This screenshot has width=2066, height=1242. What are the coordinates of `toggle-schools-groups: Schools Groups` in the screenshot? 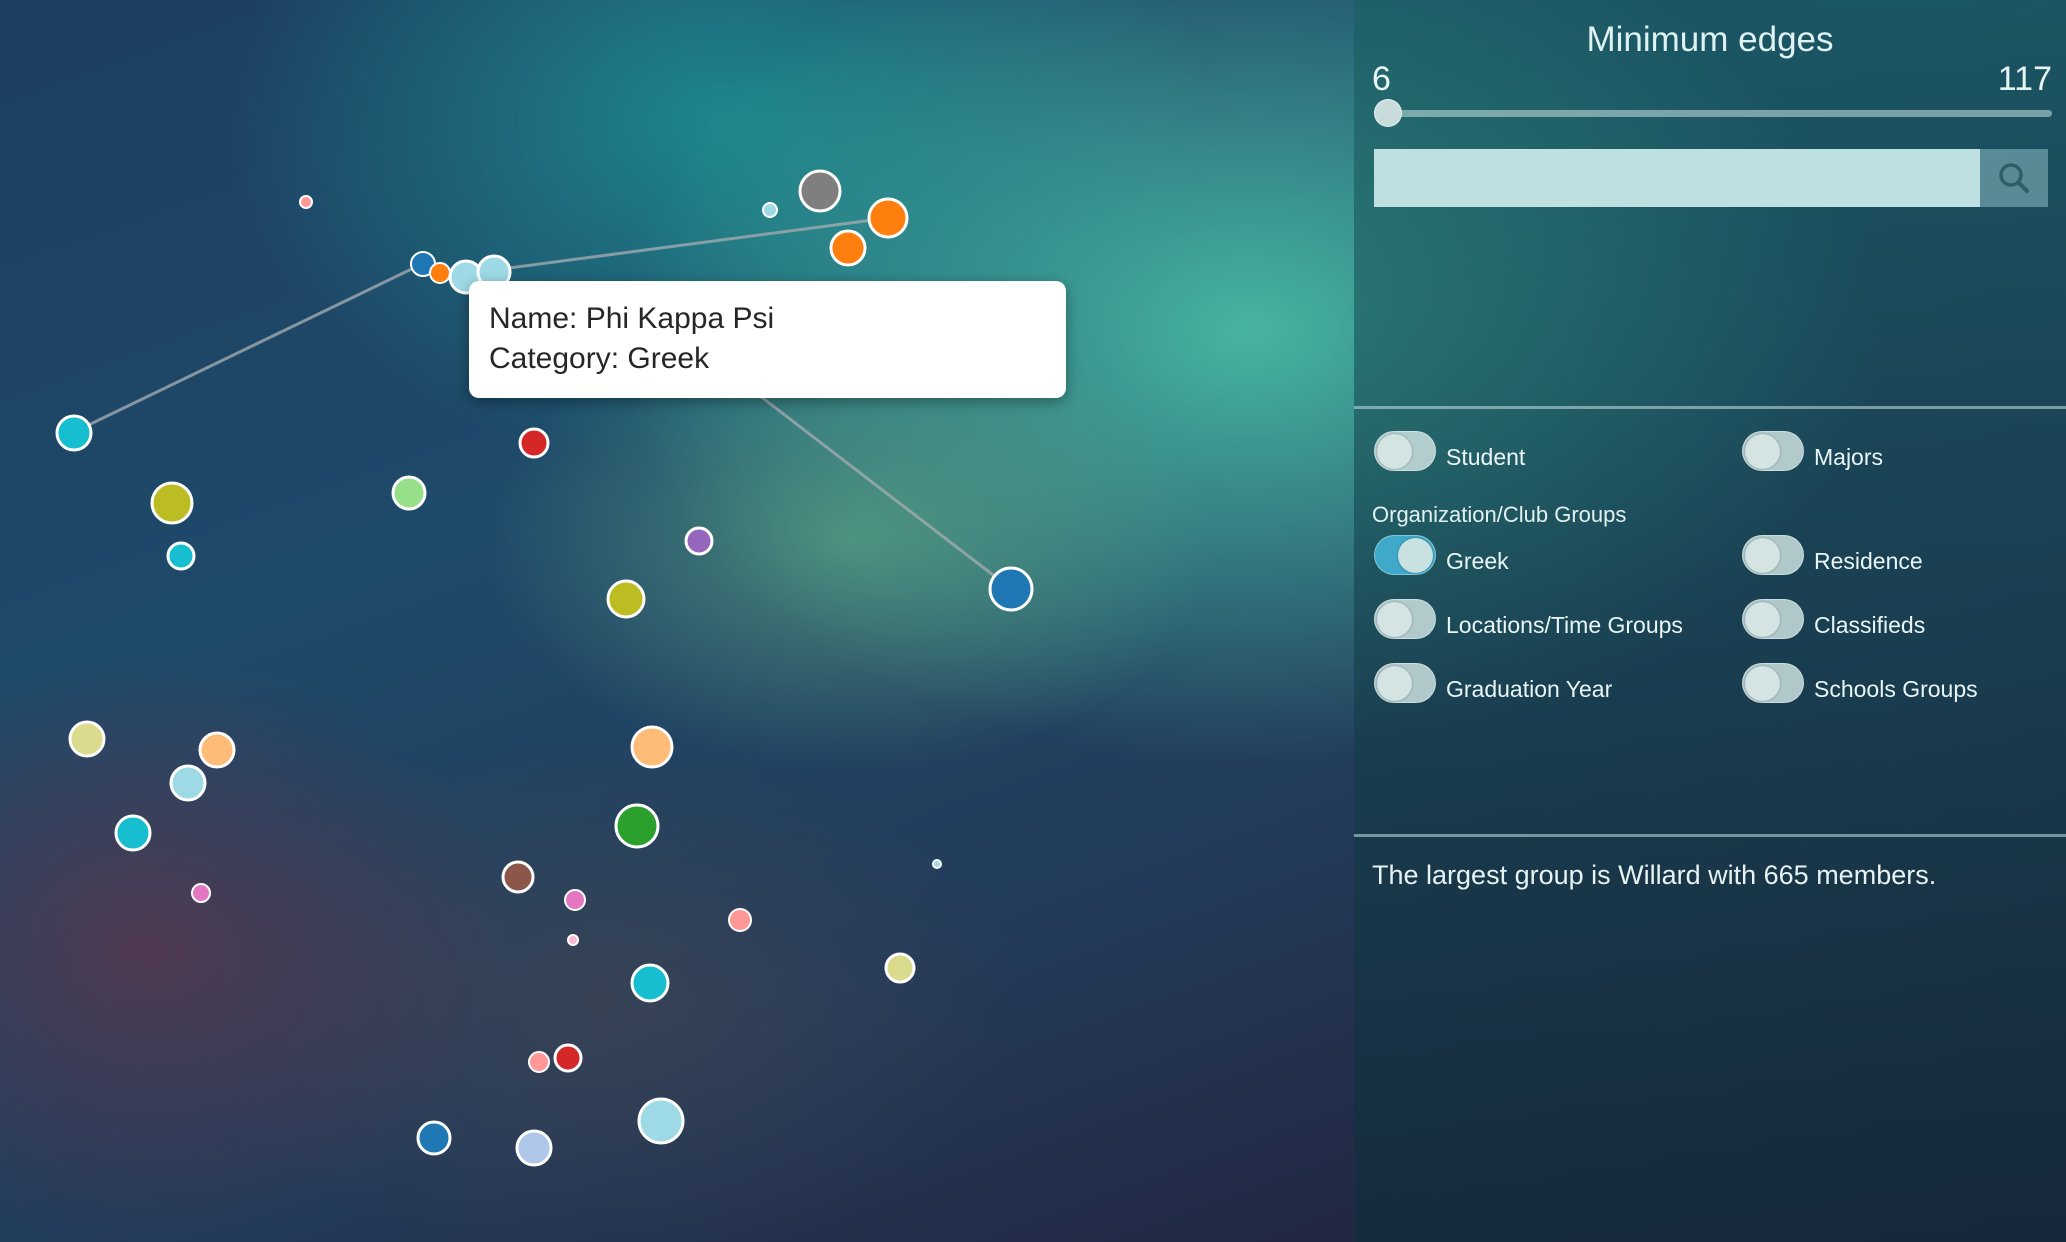 It's located at (1860, 682).